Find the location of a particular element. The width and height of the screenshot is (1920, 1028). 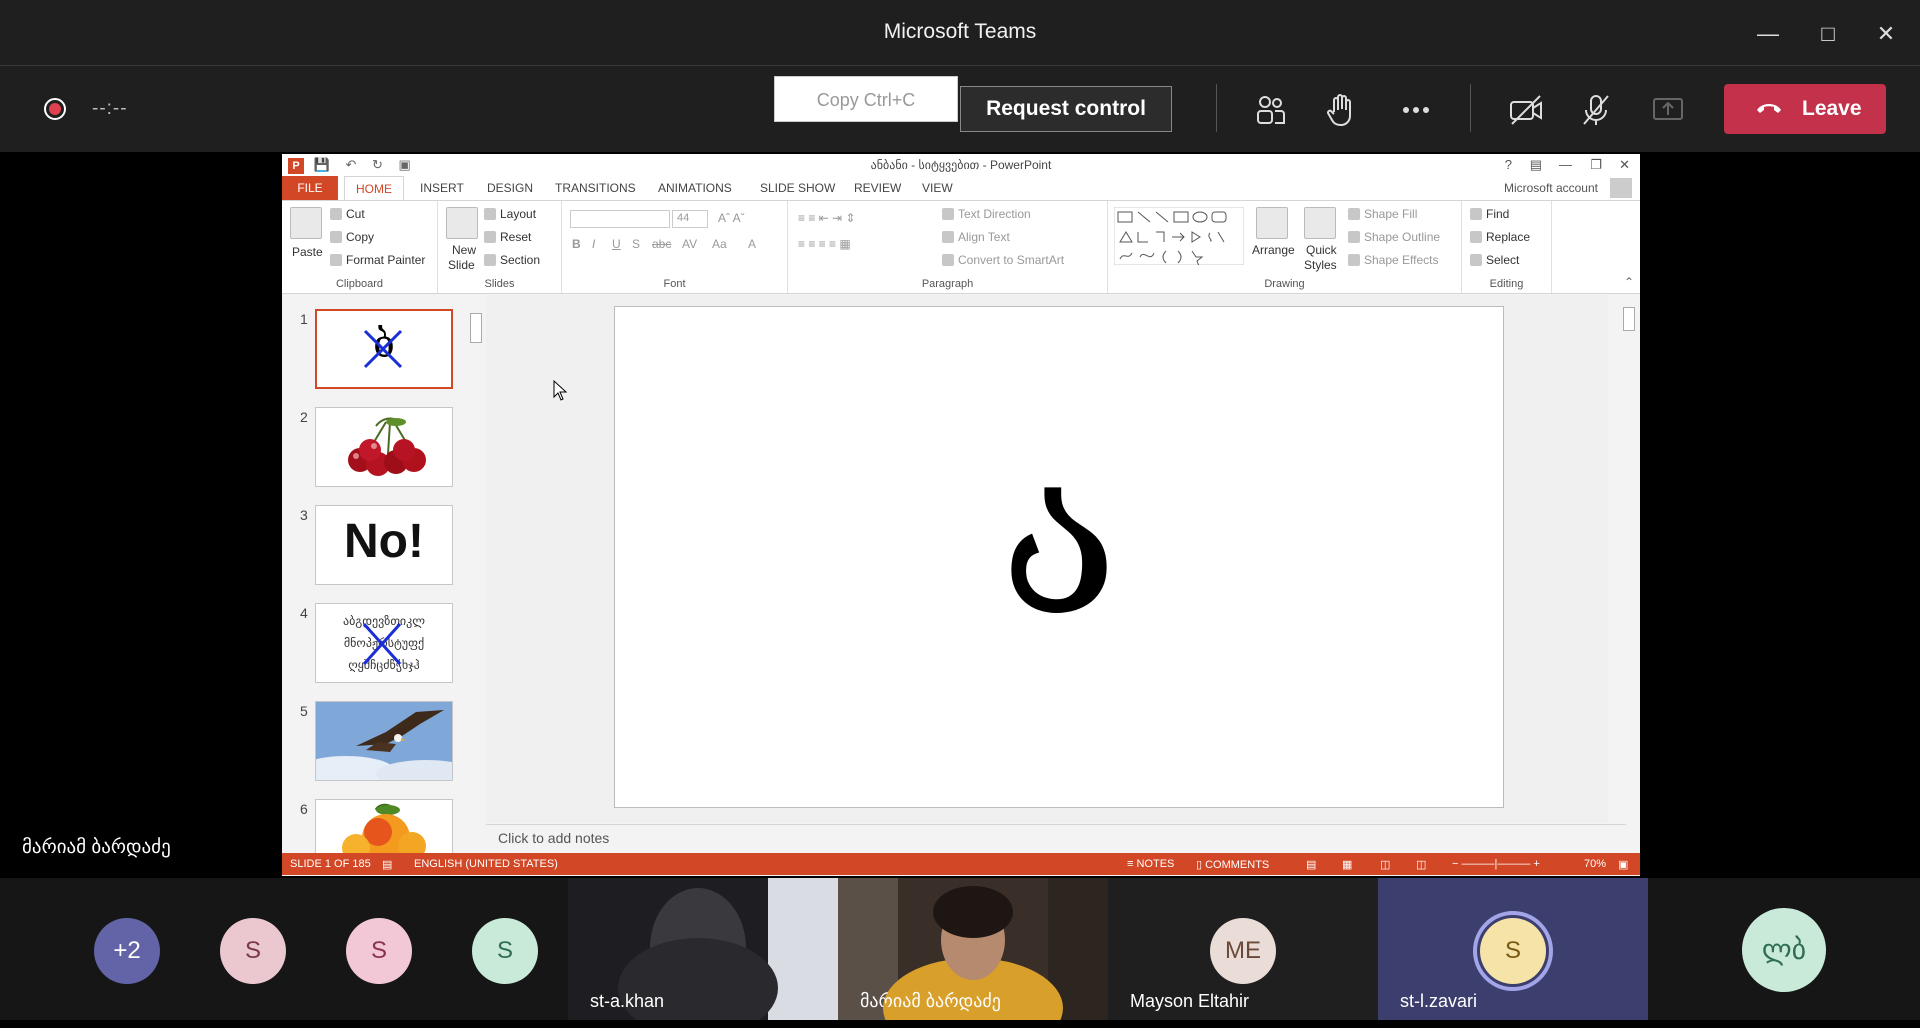

more-options-icon is located at coordinates (1416, 110).